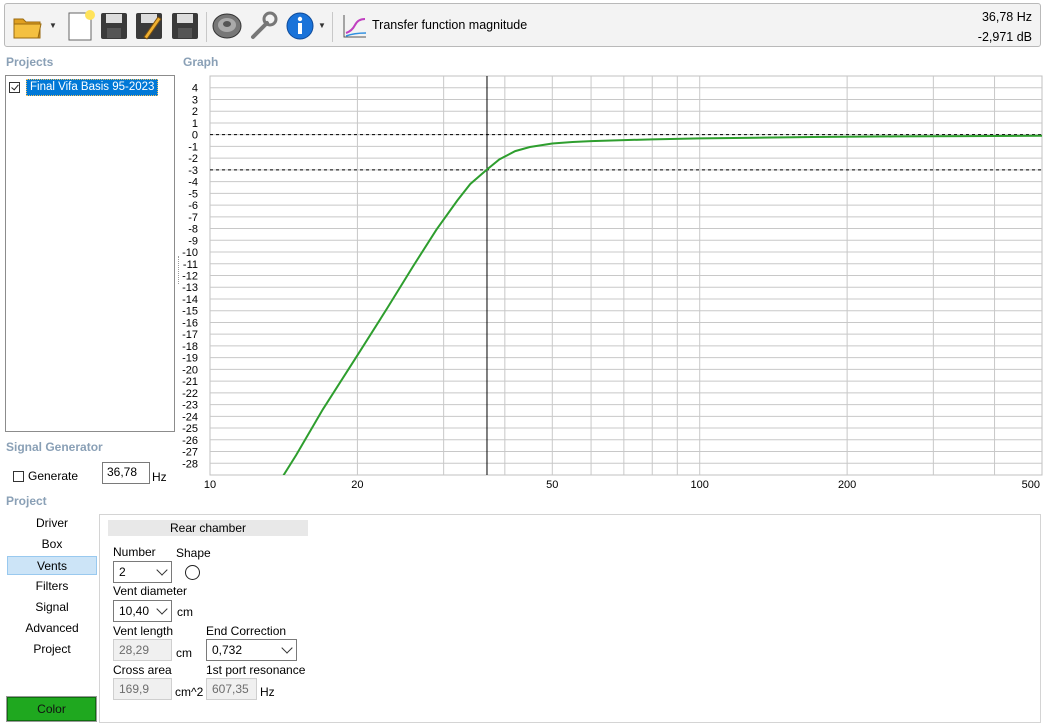 This screenshot has height=727, width=1046. I want to click on project-heading: Project, so click(26, 501).